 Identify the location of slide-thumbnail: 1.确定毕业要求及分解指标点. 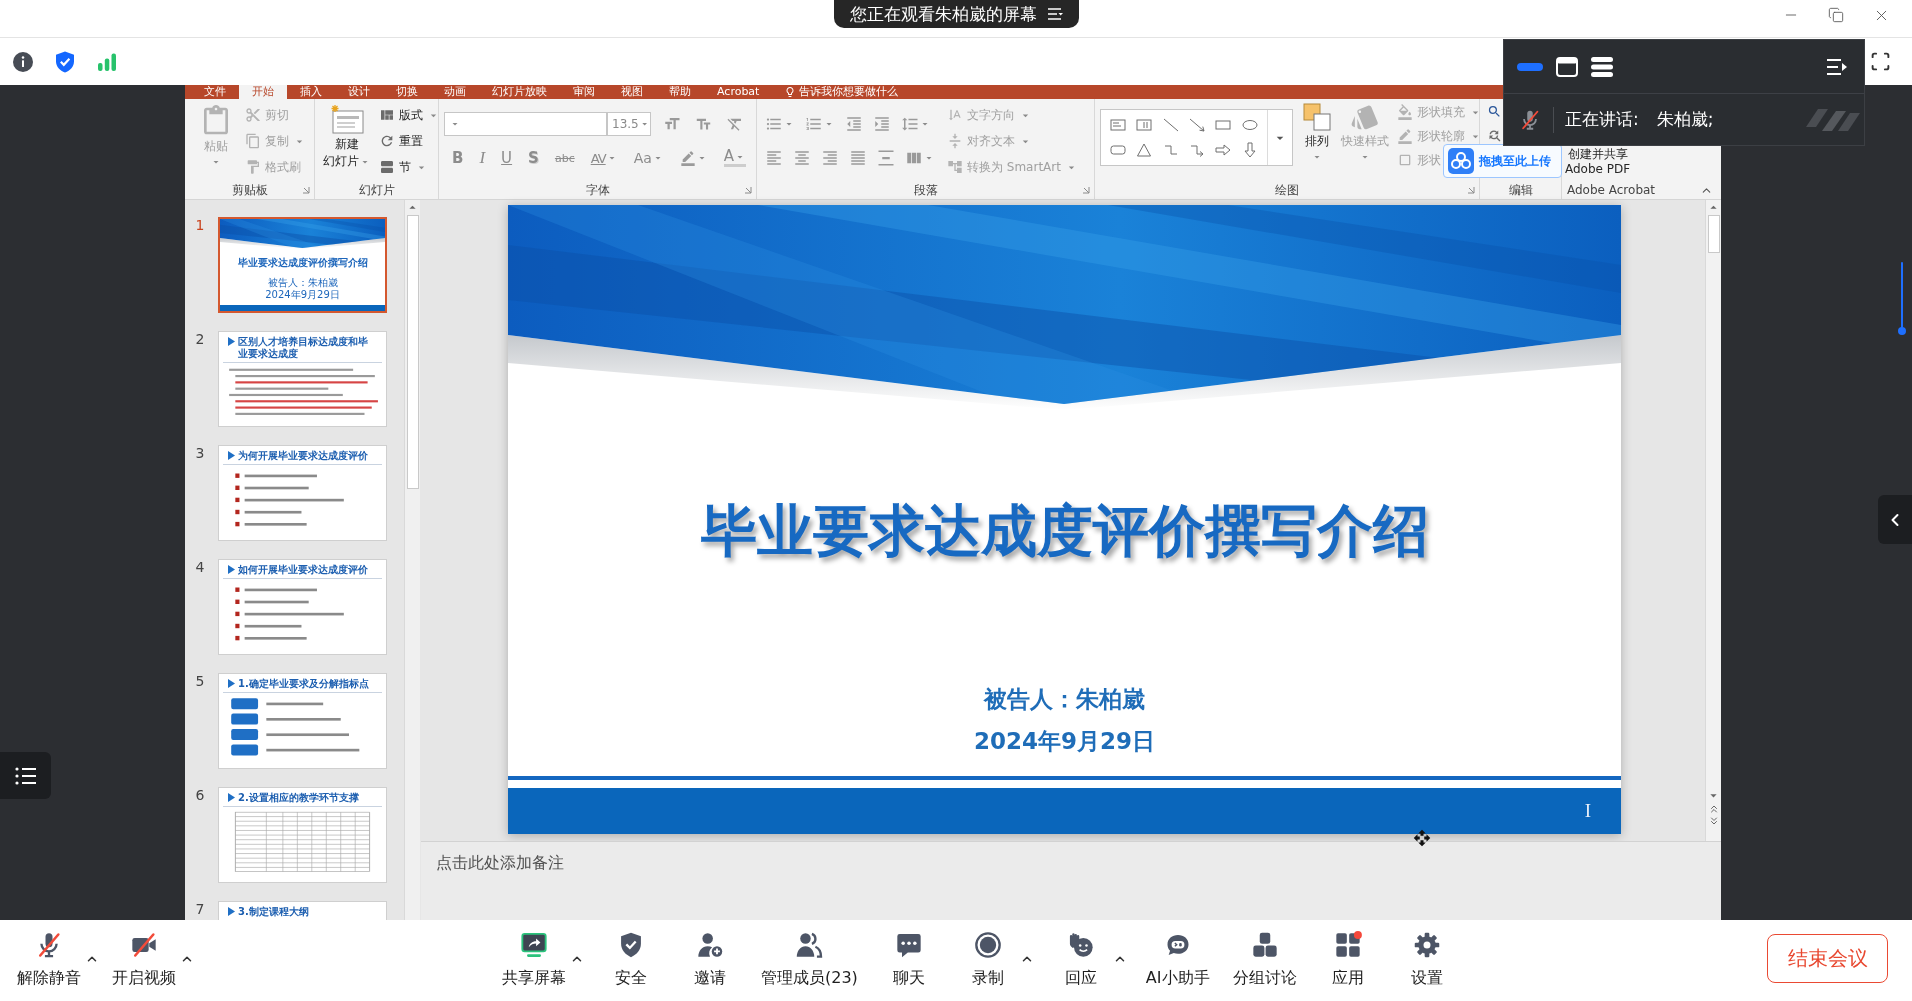
(302, 721).